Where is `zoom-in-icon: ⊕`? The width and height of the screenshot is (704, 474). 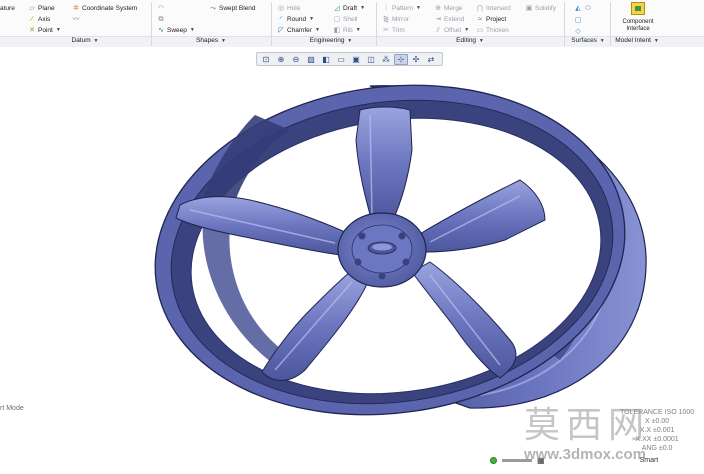
zoom-in-icon: ⊕ is located at coordinates (281, 59).